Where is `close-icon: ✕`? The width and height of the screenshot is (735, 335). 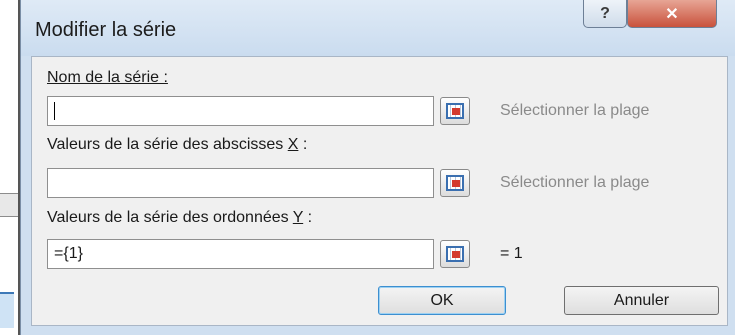
close-icon: ✕ is located at coordinates (672, 14).